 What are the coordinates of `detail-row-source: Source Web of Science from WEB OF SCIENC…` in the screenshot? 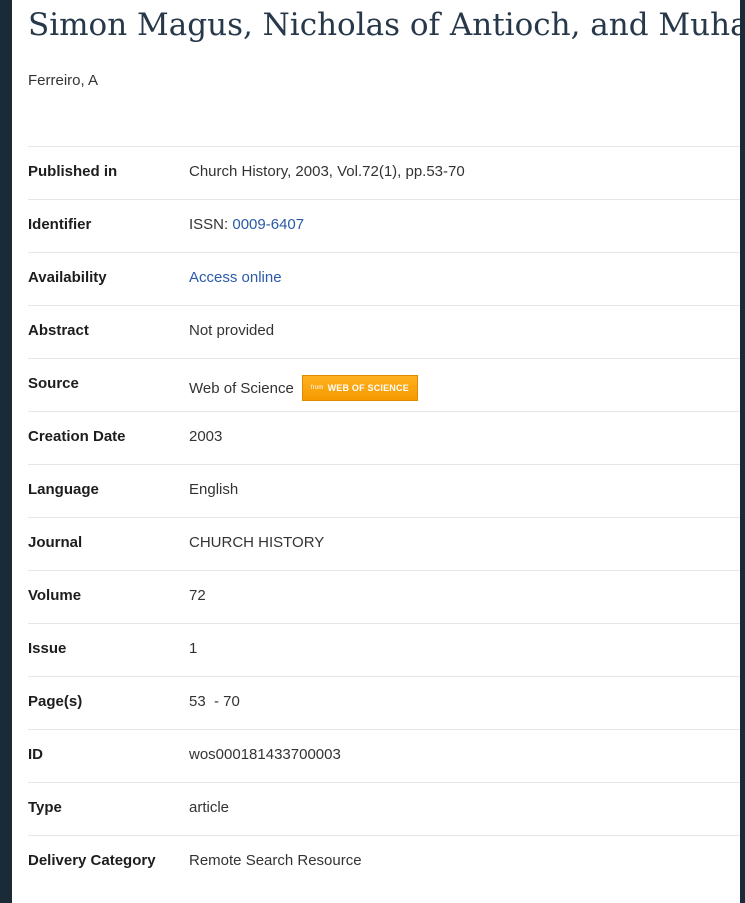 It's located at (384, 385).